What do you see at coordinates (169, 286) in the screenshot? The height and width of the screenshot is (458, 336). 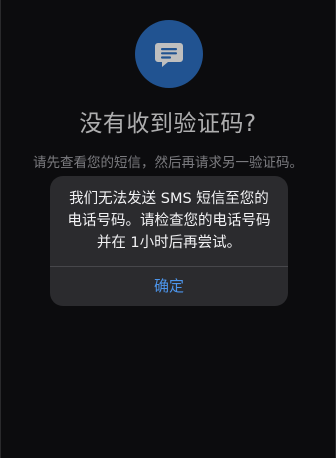 I see `confirm-button: 确定` at bounding box center [169, 286].